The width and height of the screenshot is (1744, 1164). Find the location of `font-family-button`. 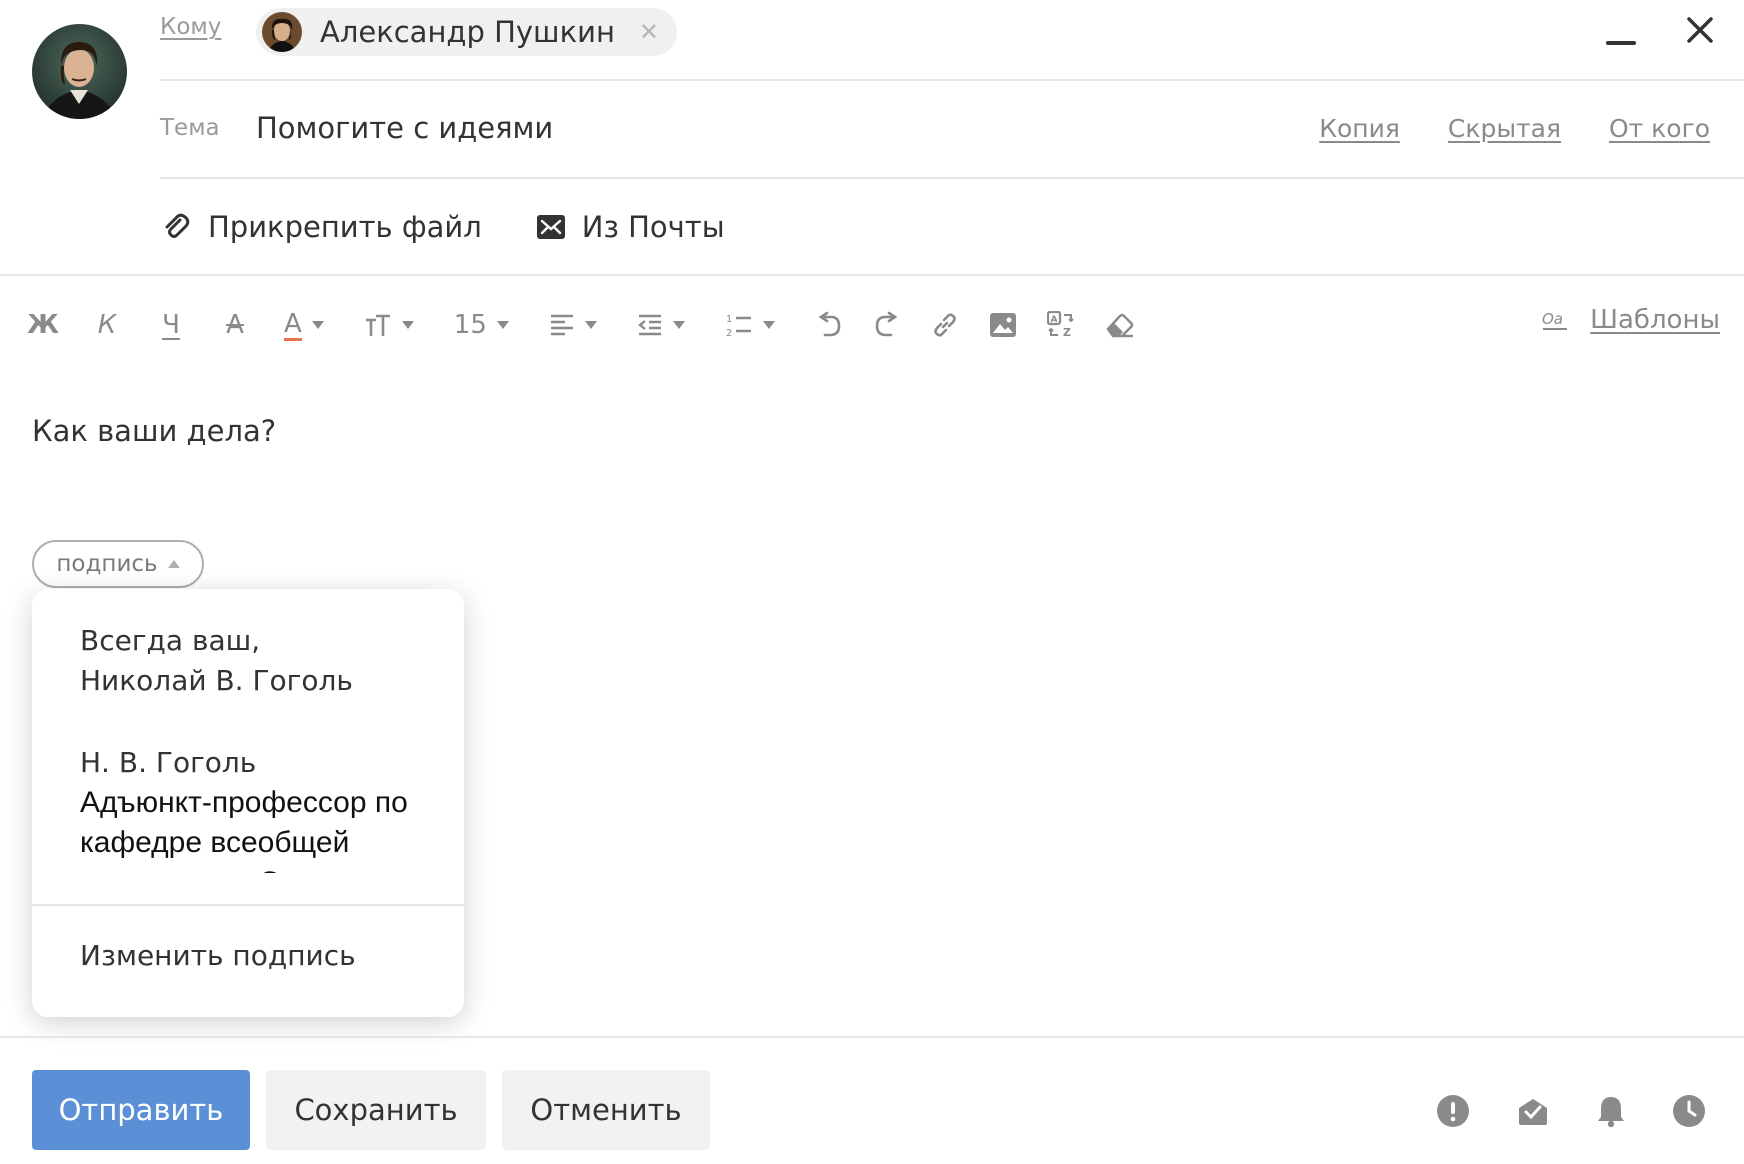

font-family-button is located at coordinates (389, 325).